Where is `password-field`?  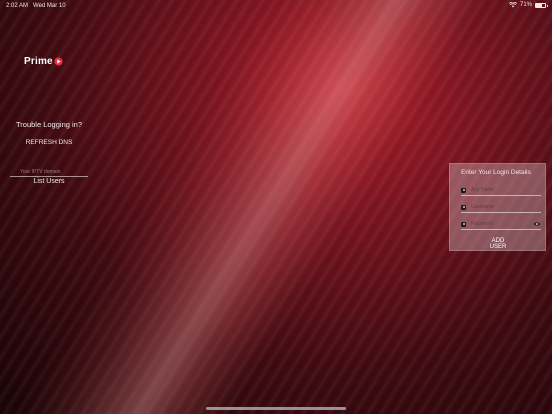
password-field is located at coordinates (501, 224).